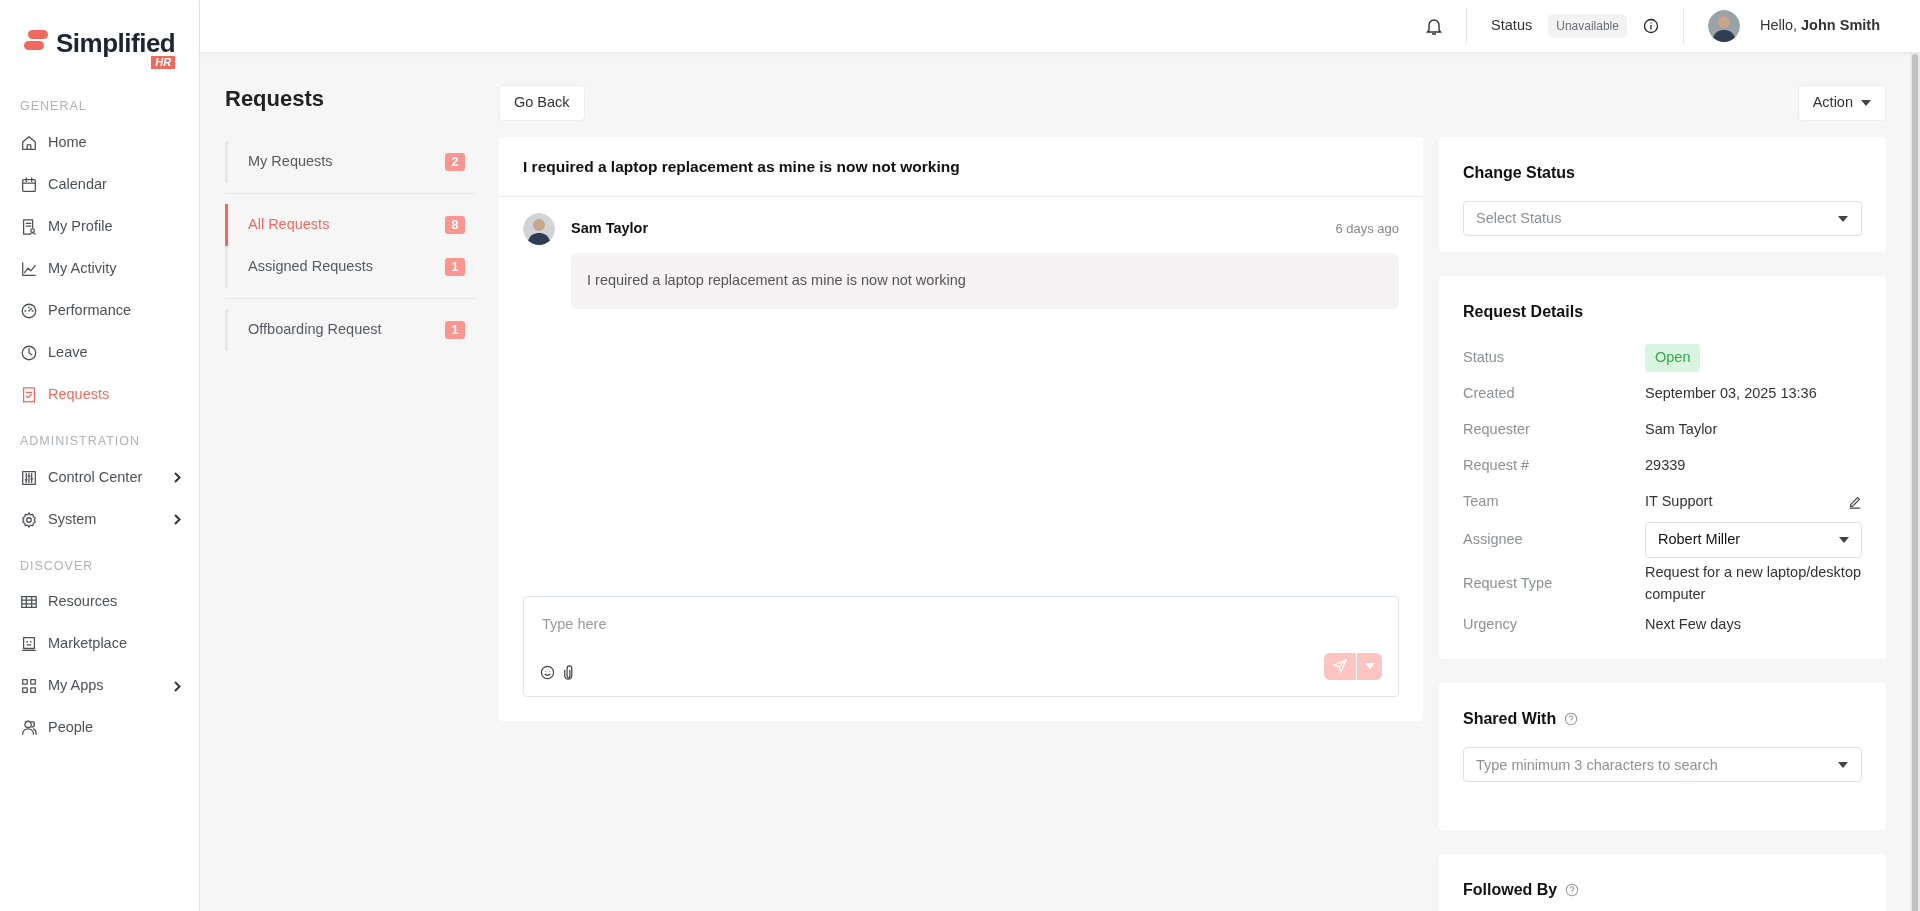 This screenshot has width=1920, height=911. I want to click on logo-badge: HR, so click(163, 62).